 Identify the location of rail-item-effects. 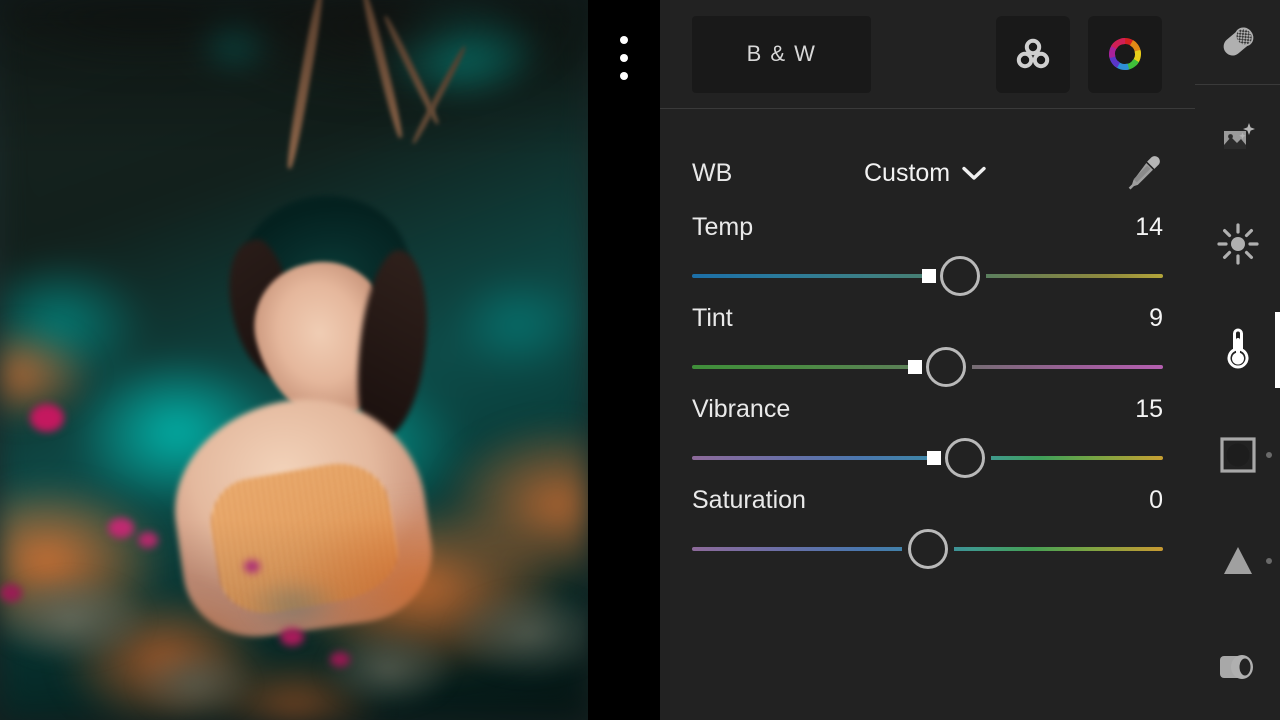
(1237, 455).